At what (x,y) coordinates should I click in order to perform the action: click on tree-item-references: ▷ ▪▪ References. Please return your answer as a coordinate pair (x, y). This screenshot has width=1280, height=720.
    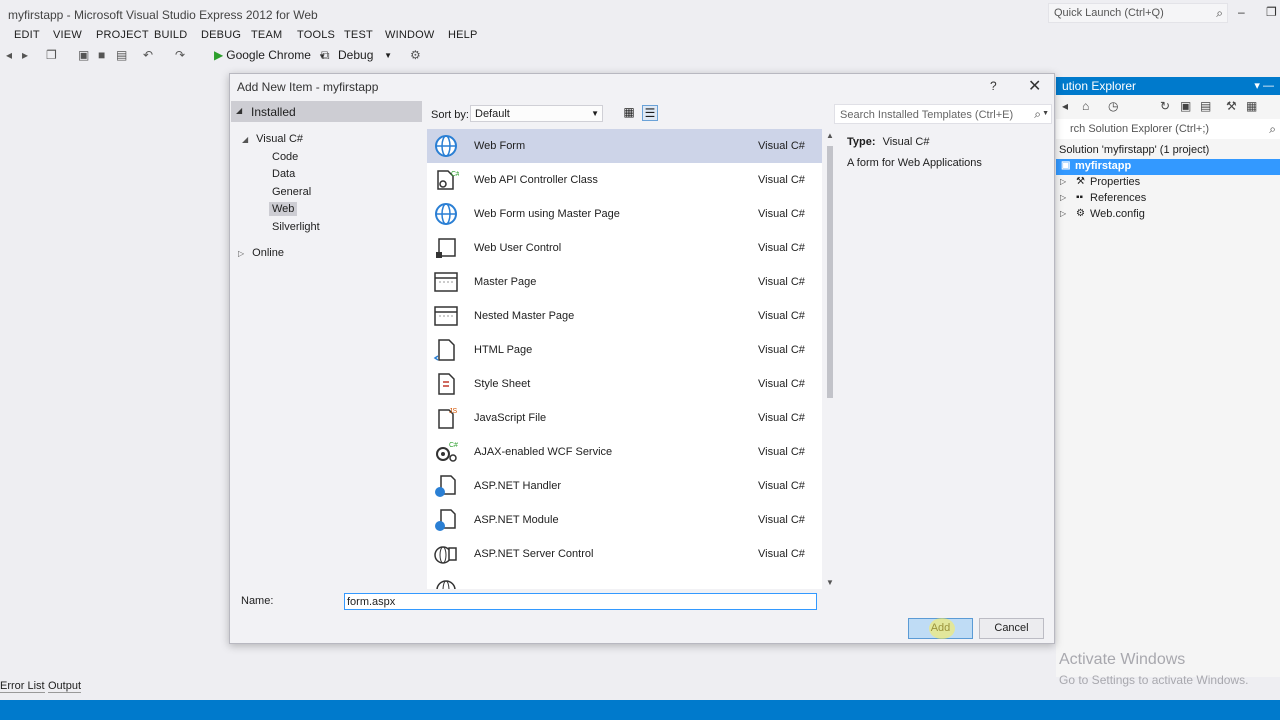
    Looking at the image, I should click on (1168, 199).